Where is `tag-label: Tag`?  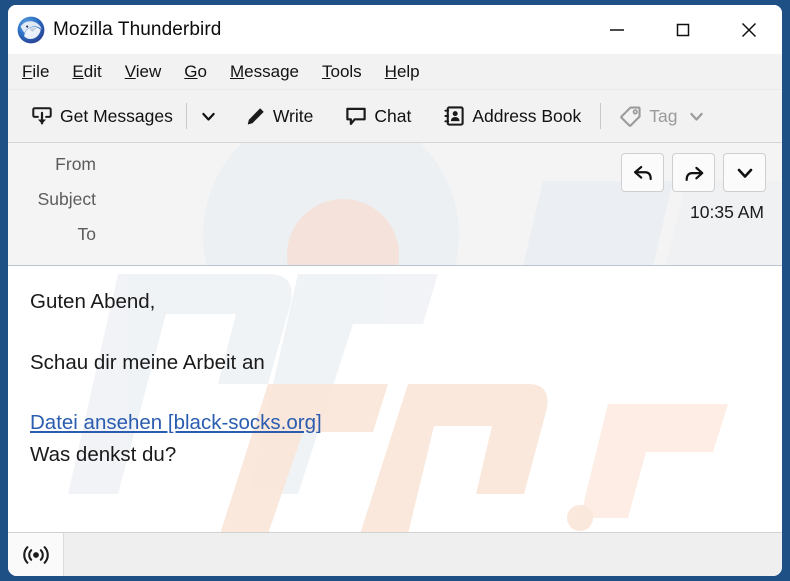 tag-label: Tag is located at coordinates (663, 115).